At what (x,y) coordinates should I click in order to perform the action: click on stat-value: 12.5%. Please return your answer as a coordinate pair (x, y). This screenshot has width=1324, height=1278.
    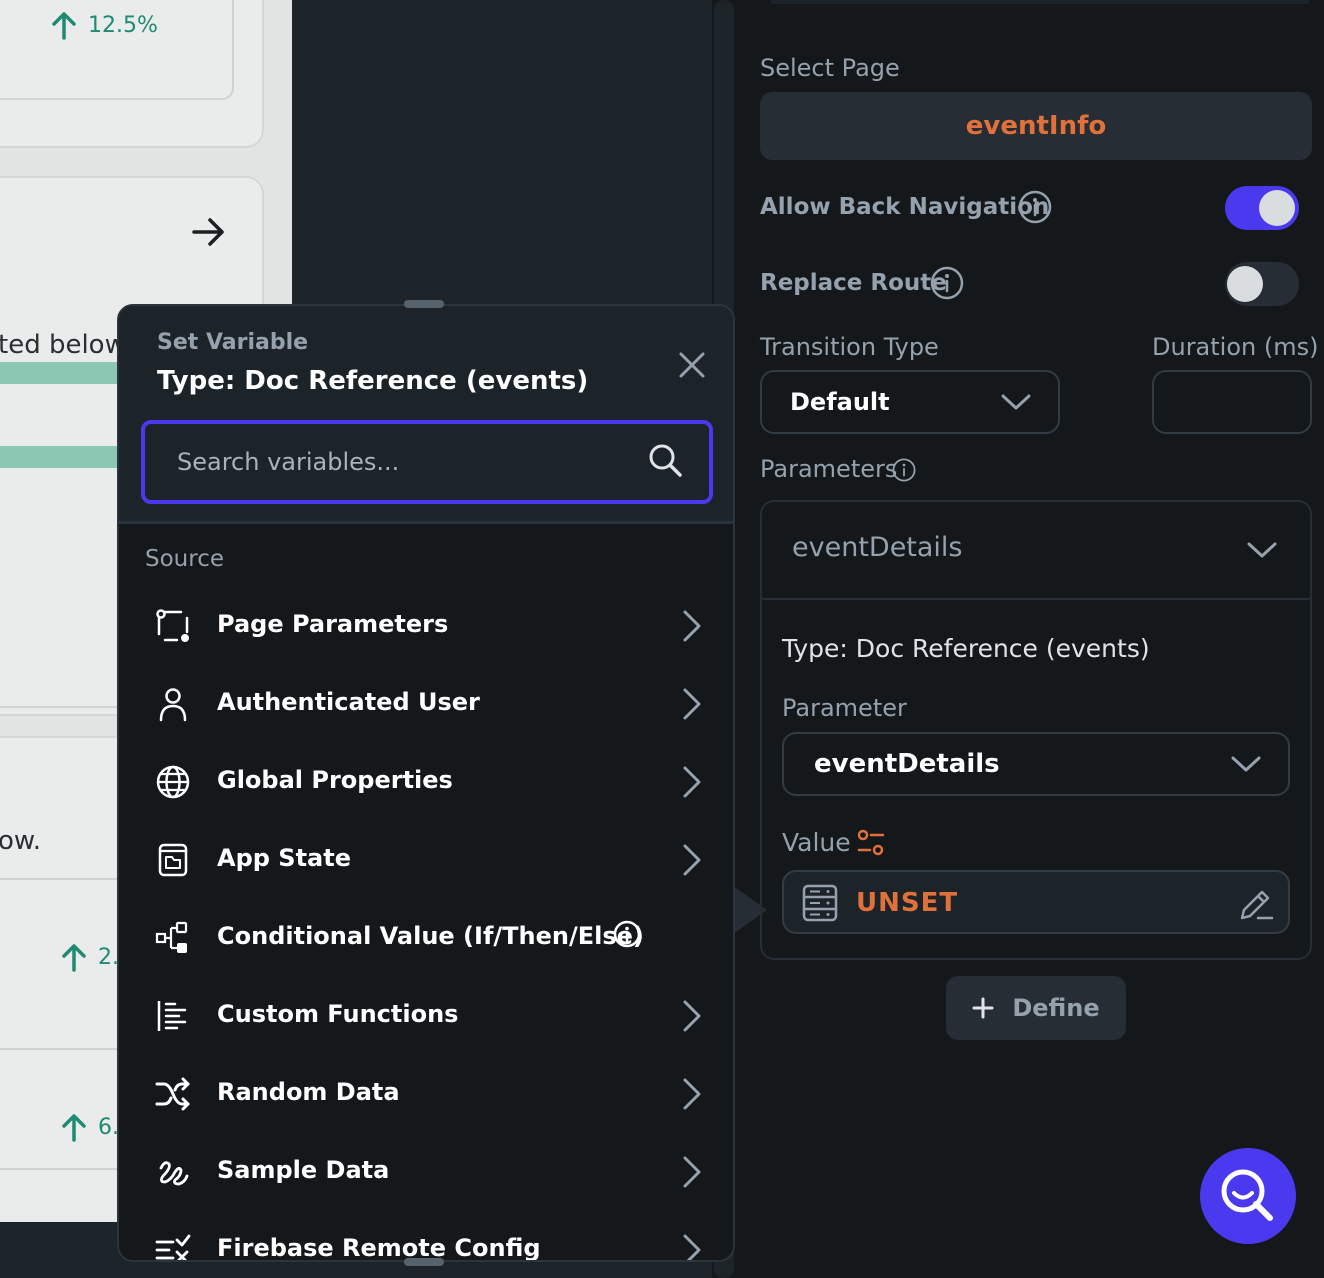
    Looking at the image, I should click on (123, 25).